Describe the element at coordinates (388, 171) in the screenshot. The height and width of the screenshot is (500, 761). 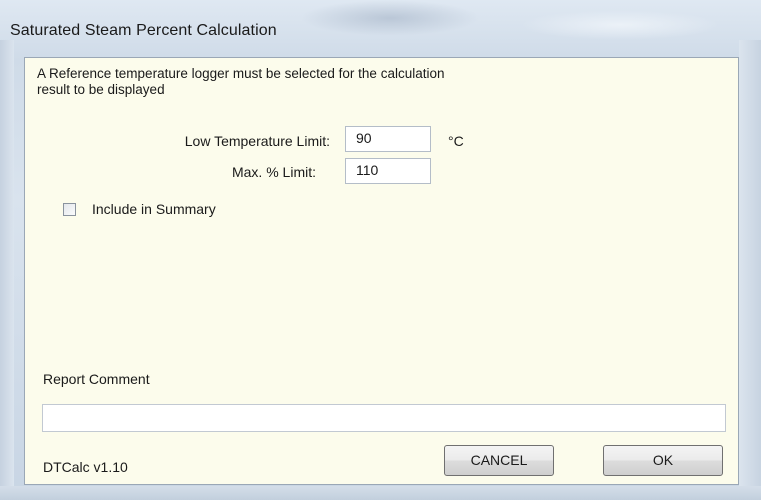
I see `max-percent-limit-input: 110` at that location.